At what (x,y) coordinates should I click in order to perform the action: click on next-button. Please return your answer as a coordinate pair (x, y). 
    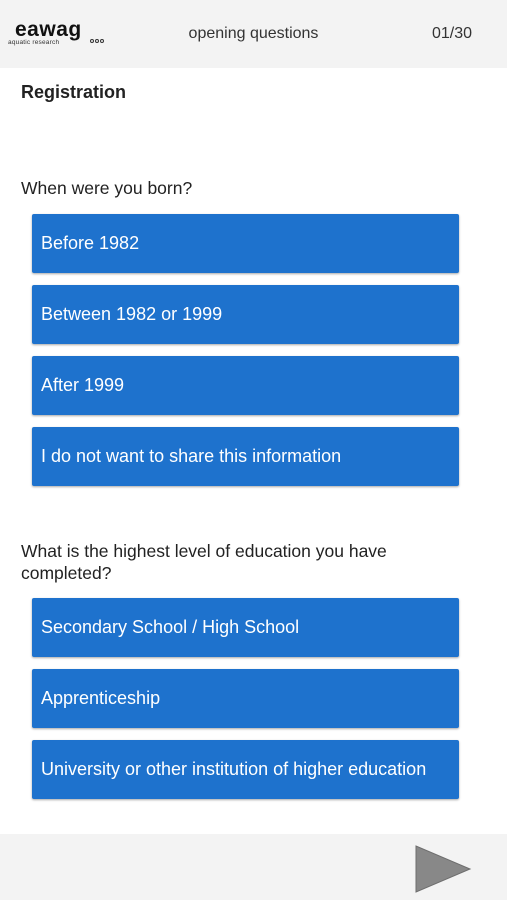
    Looking at the image, I should click on (443, 869).